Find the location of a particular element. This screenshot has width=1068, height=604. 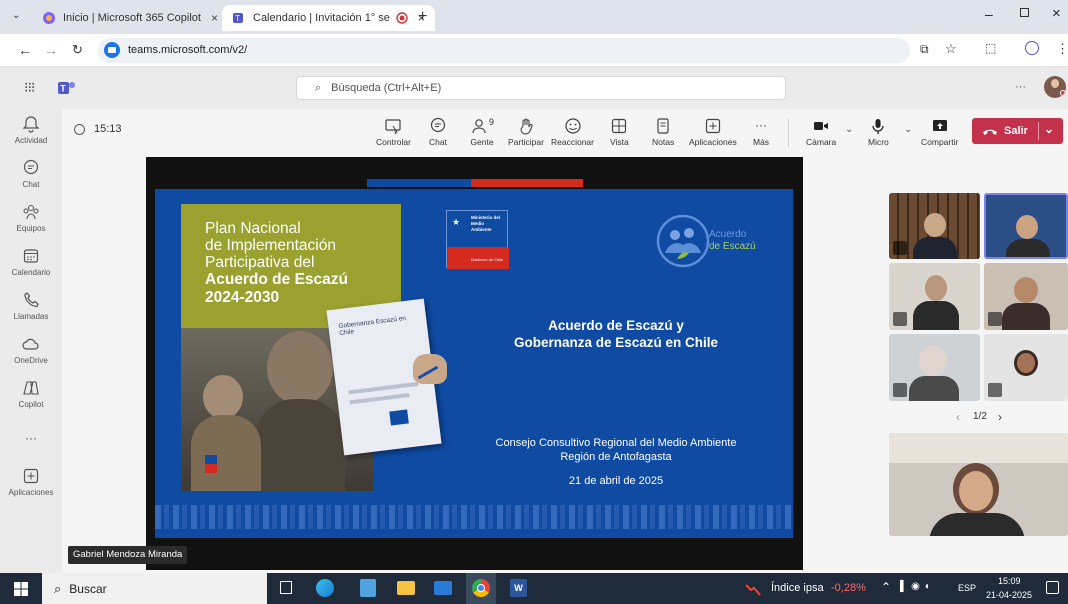

tray-icons: ▌◉◖ is located at coordinates (917, 586).